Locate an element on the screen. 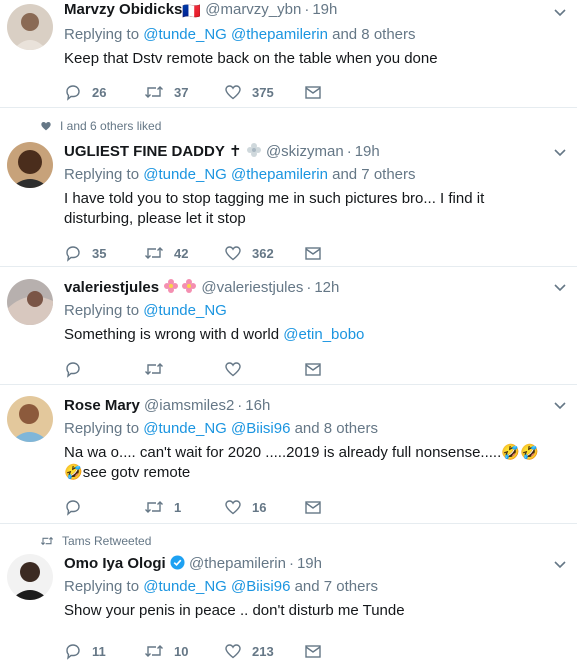  social-context: Tams Retweeted is located at coordinates (95, 541).